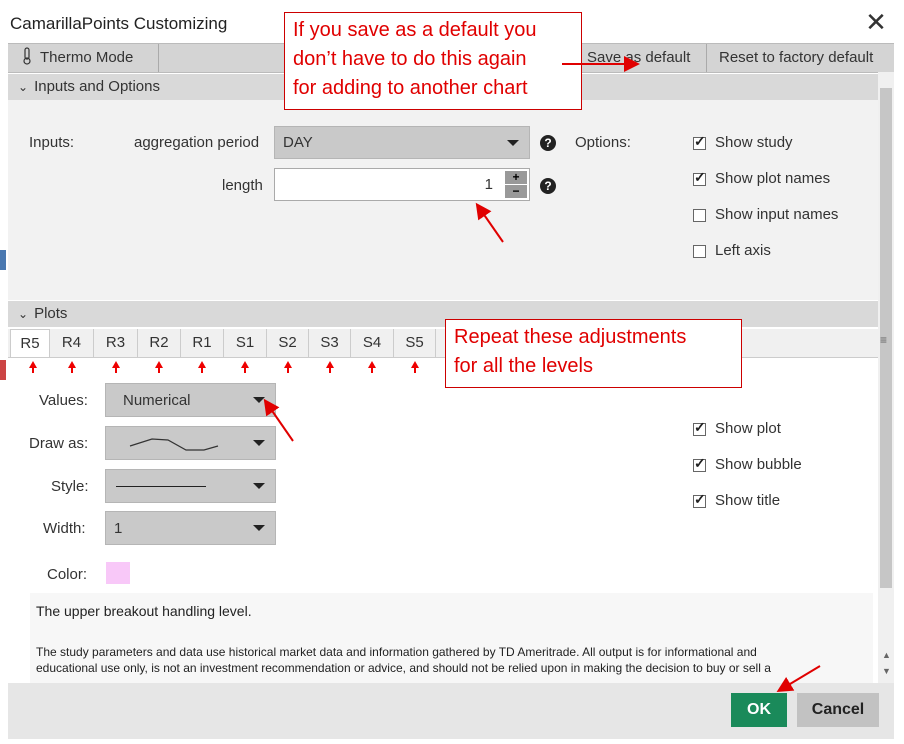  What do you see at coordinates (489, 222) in the screenshot?
I see `arrow-to-length` at bounding box center [489, 222].